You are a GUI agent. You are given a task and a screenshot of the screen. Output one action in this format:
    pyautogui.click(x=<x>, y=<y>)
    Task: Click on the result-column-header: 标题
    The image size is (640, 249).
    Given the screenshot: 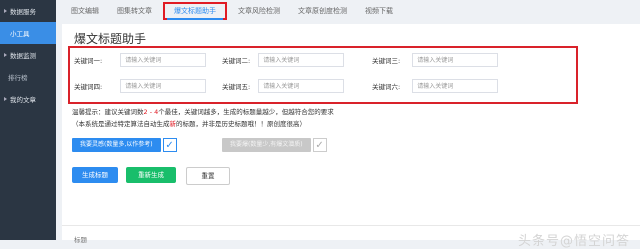 What is the action you would take?
    pyautogui.click(x=80, y=240)
    